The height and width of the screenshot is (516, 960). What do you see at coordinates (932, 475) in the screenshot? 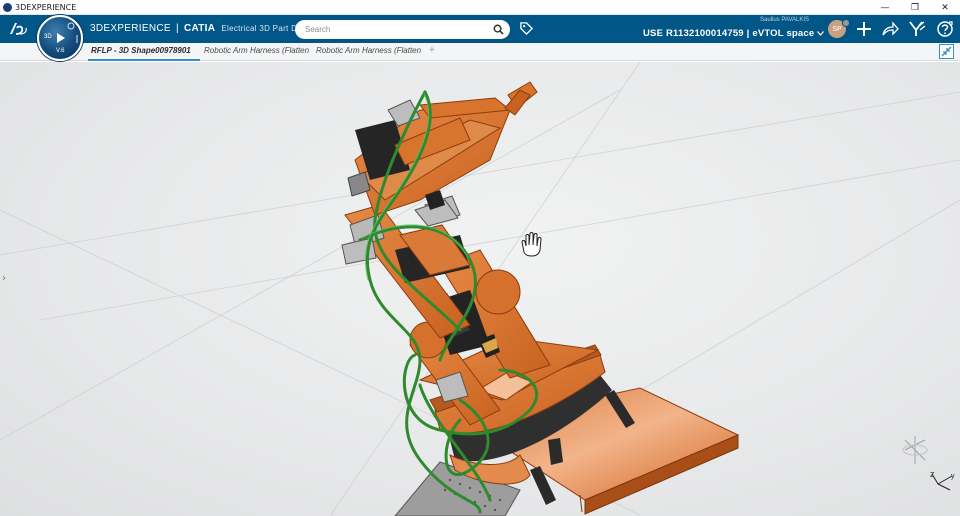
I see `axis-z-label: Z` at bounding box center [932, 475].